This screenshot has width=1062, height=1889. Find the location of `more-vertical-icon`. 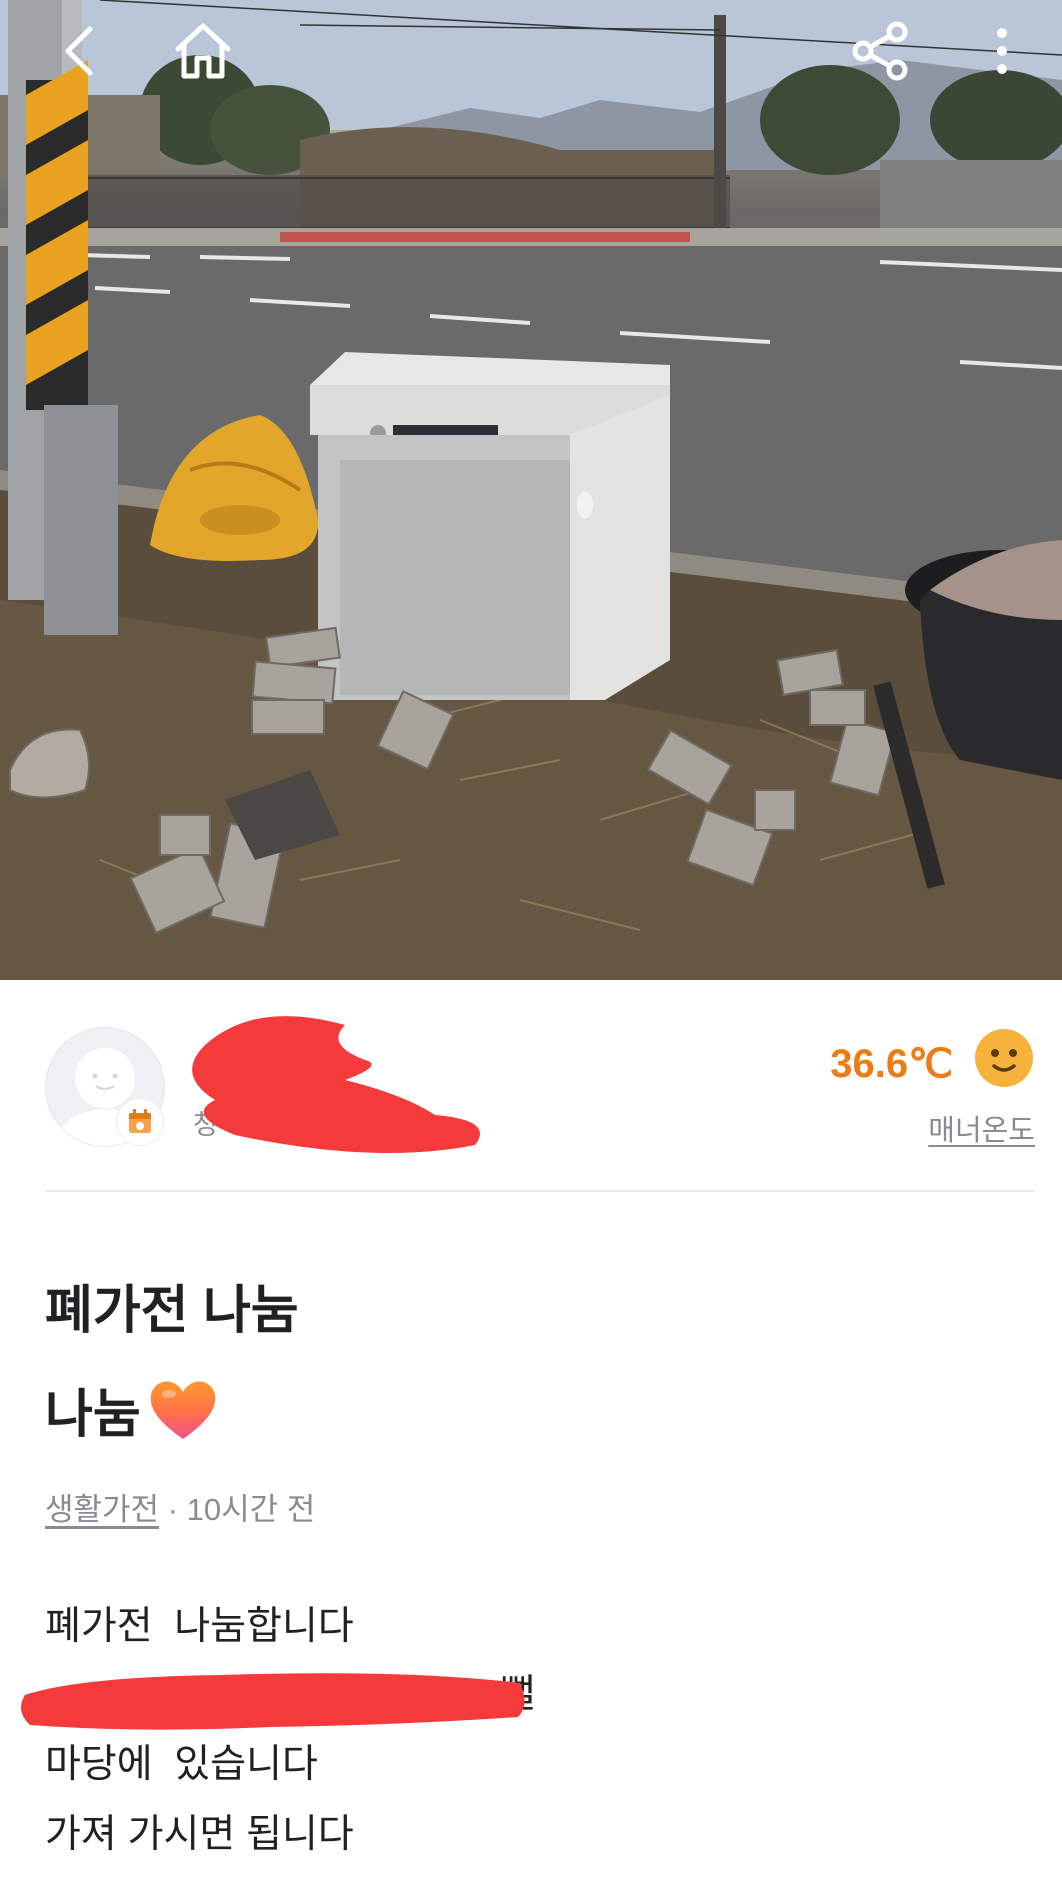

more-vertical-icon is located at coordinates (1002, 51).